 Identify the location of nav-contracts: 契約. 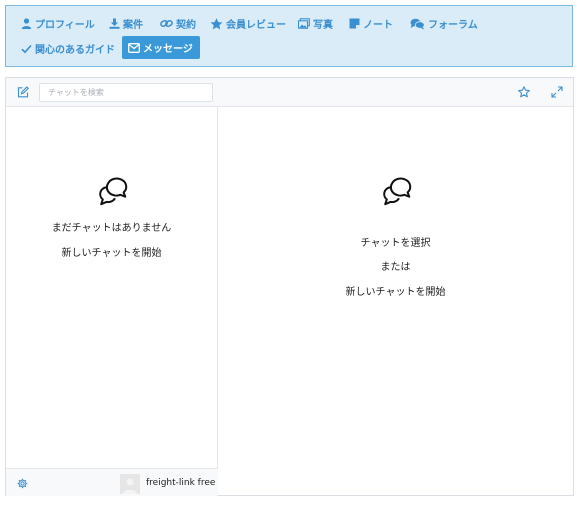
(178, 23).